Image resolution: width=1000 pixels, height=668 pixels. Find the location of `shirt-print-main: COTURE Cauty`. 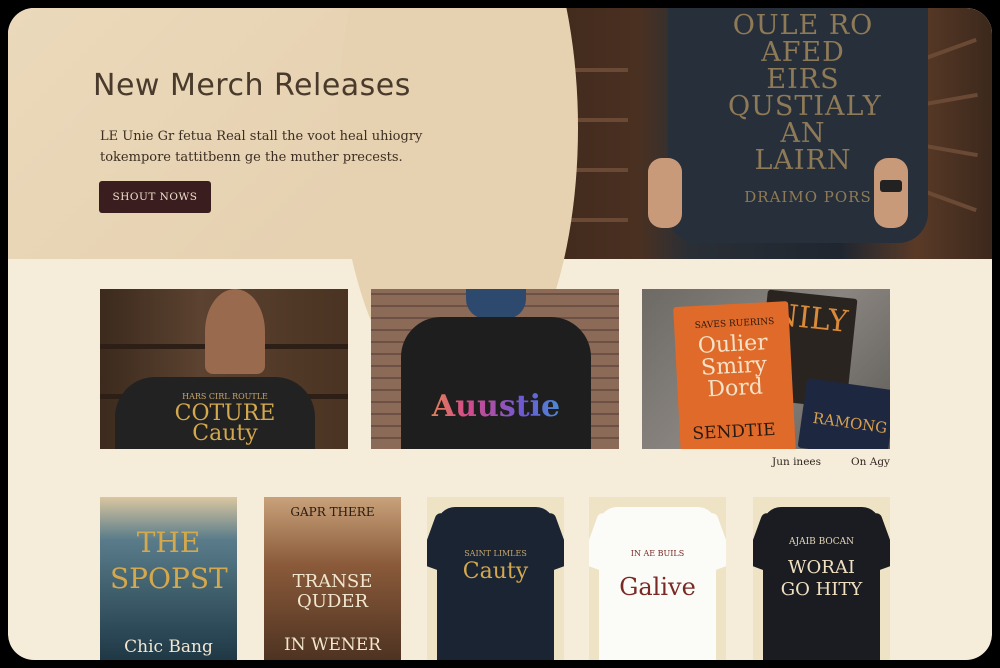

shirt-print-main: COTURE Cauty is located at coordinates (225, 423).